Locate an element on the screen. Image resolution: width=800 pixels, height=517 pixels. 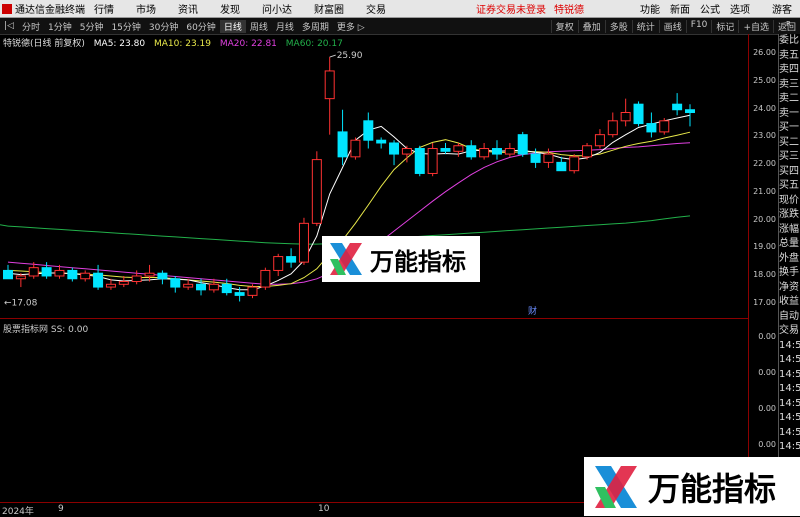
quote-panel-row: 换手 is located at coordinates (789, 272).